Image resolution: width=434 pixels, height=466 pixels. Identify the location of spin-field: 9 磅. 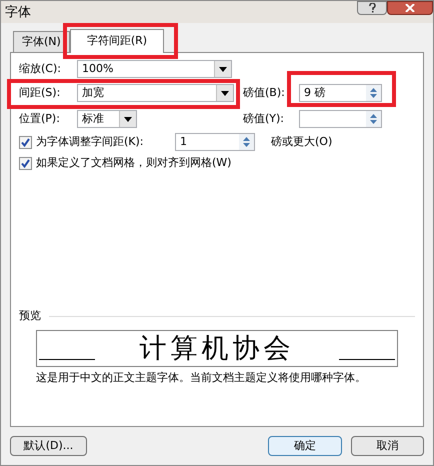
(340, 93).